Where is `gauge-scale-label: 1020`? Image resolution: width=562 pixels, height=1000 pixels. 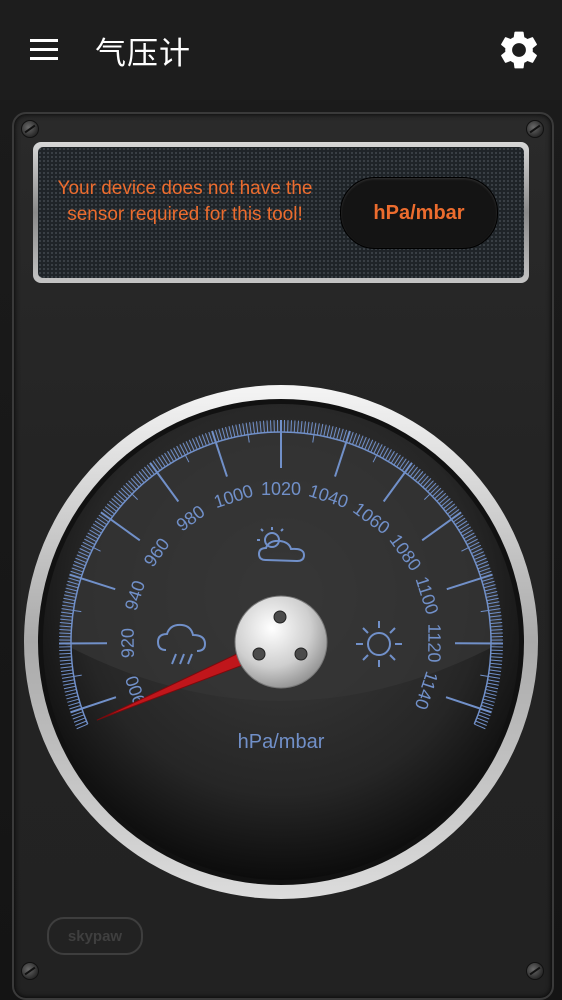
gauge-scale-label: 1020 is located at coordinates (281, 489).